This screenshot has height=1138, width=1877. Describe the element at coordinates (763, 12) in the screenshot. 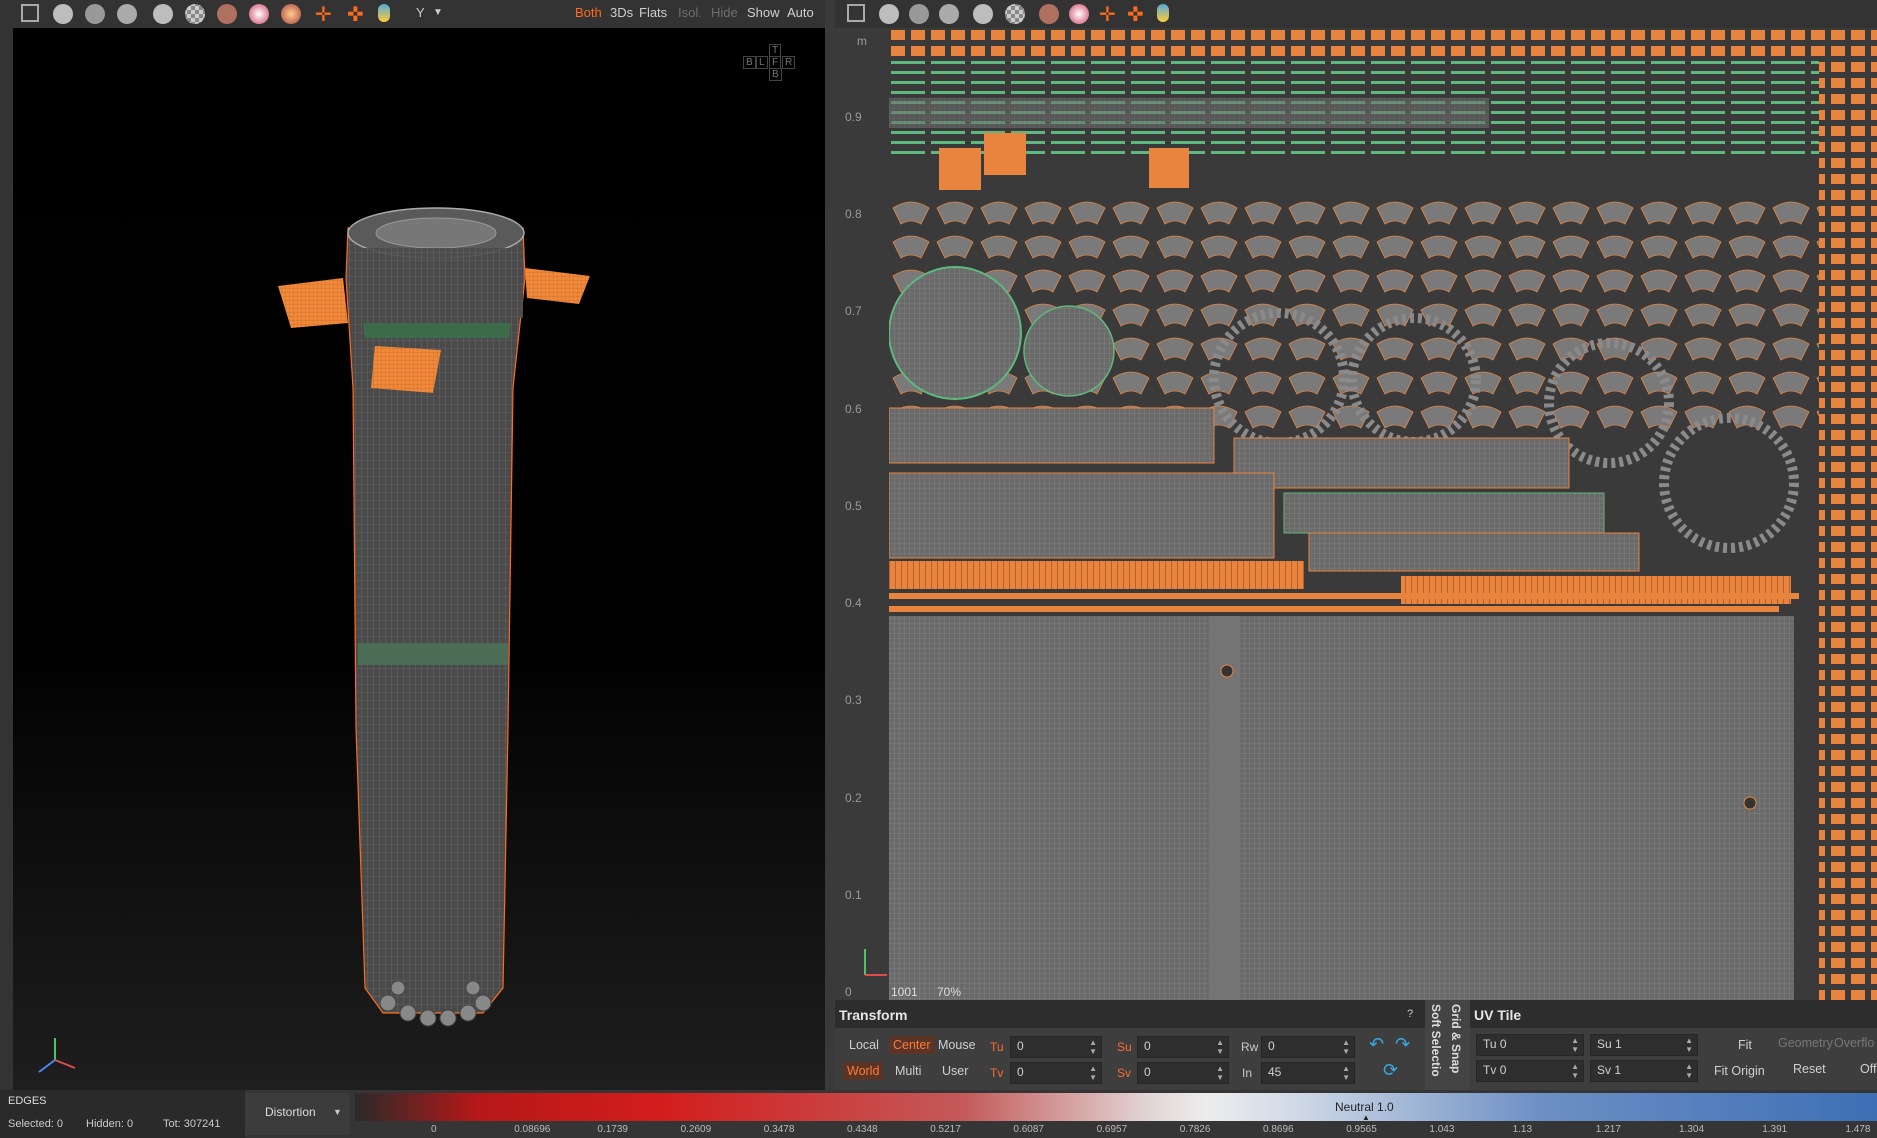

I see `show-button: Show` at that location.